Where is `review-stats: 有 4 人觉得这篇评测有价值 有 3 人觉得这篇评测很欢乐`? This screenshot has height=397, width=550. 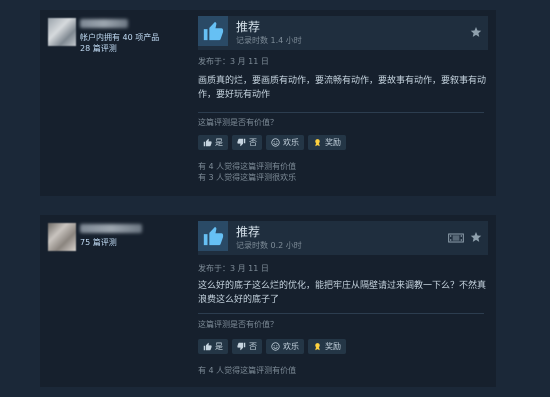 review-stats: 有 4 人觉得这篇评测有价值 有 3 人觉得这篇评测很欢乐 is located at coordinates (247, 172).